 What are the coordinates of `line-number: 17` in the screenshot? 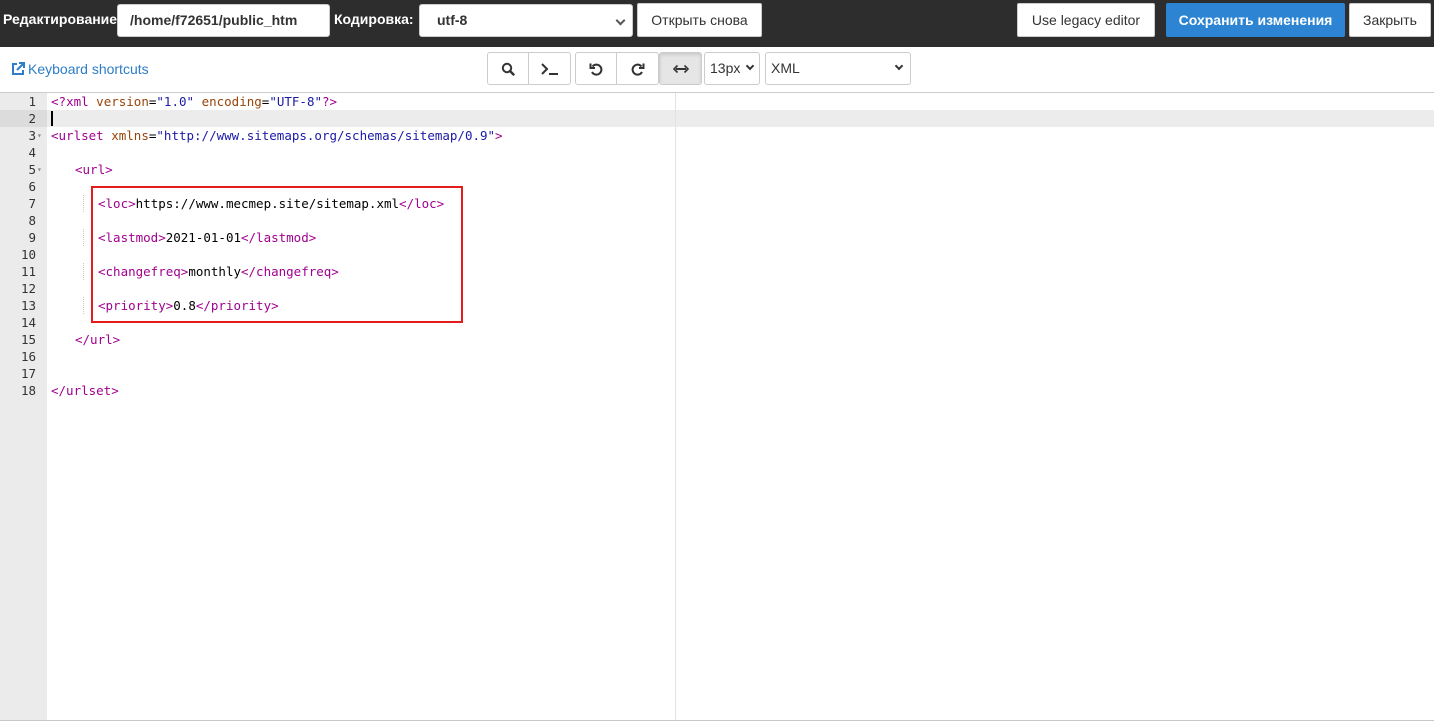 It's located at (28, 373).